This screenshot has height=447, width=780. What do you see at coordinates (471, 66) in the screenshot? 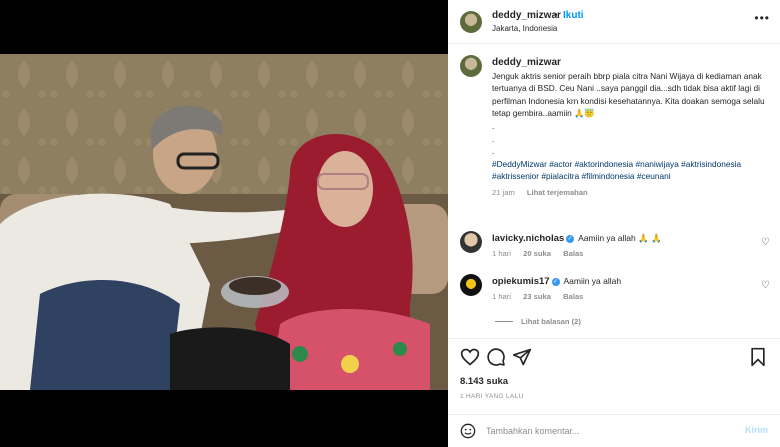
I see `caption-author-avatar` at bounding box center [471, 66].